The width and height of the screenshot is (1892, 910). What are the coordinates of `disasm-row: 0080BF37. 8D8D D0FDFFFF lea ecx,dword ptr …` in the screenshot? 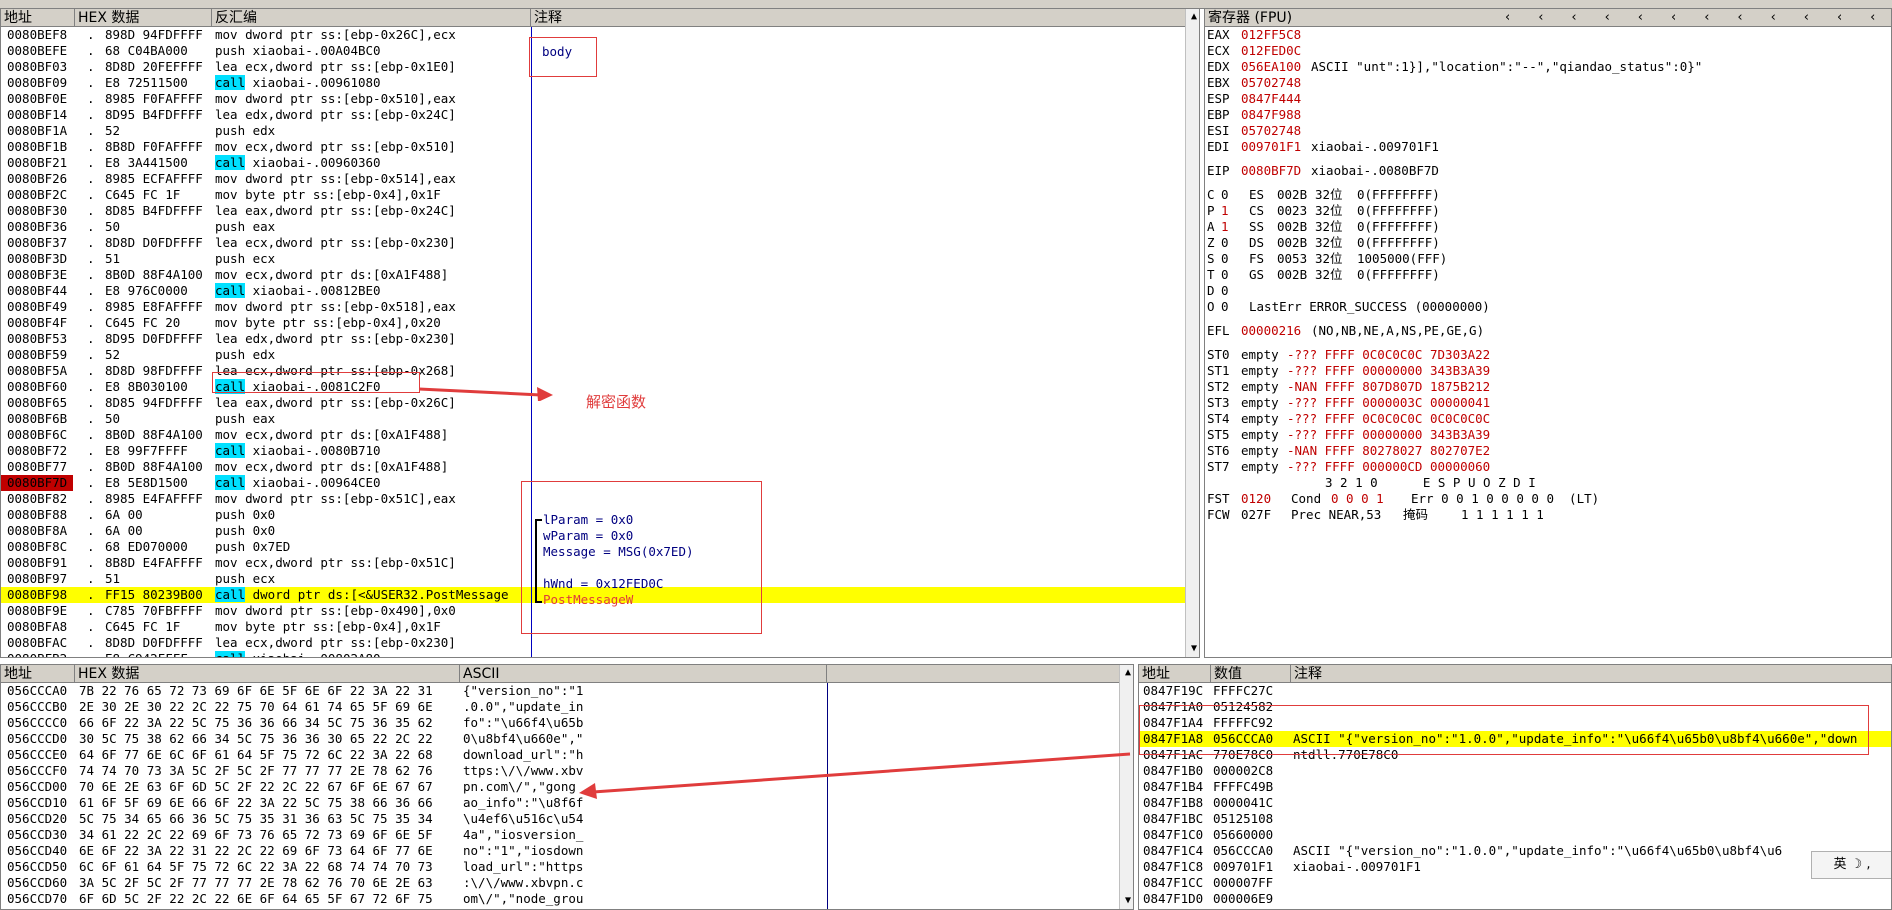 It's located at (593, 243).